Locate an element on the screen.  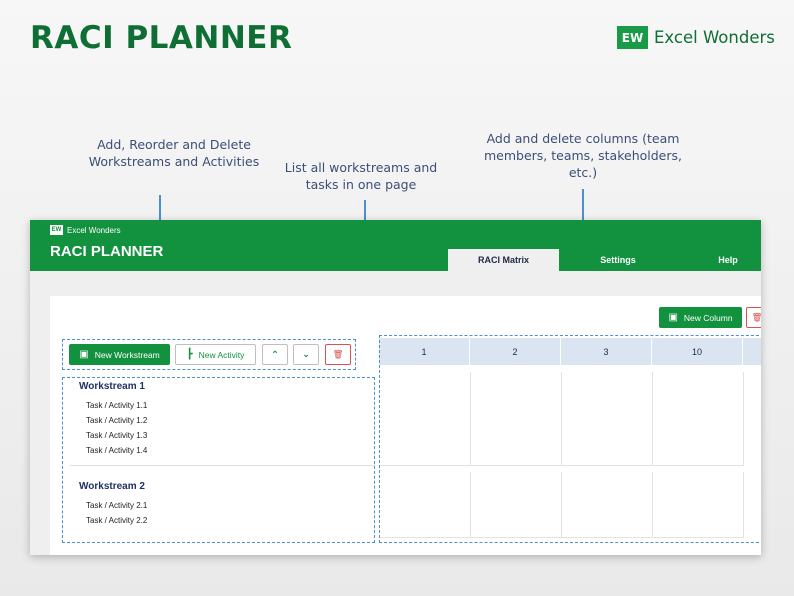
tab-settings: Settings is located at coordinates (618, 260).